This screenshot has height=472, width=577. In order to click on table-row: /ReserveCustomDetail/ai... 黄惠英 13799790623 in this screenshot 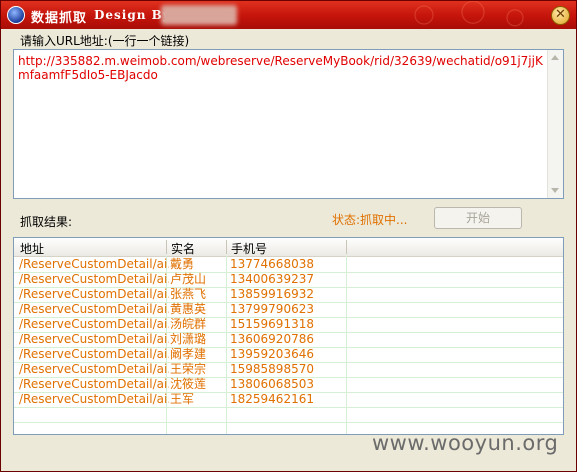, I will do `click(288, 310)`.